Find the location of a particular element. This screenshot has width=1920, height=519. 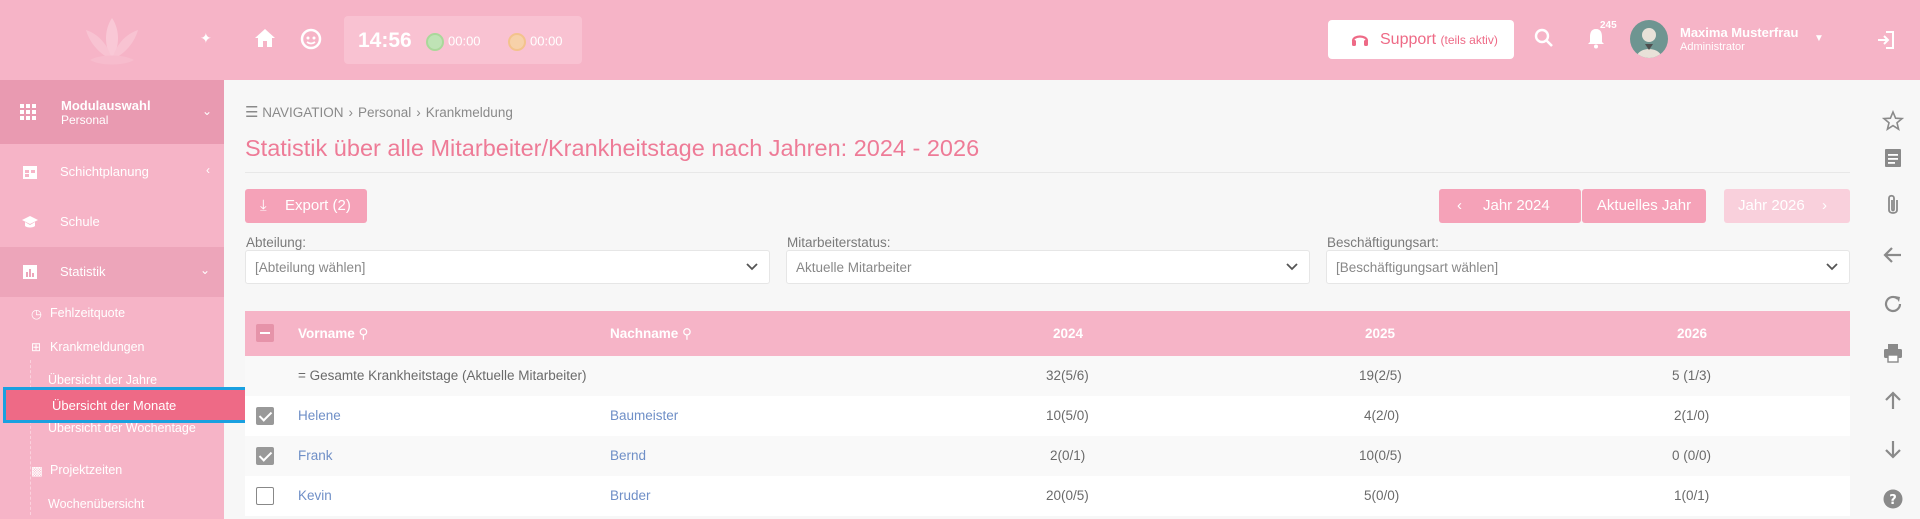

status-value: Aktuelle Mitarbeiter is located at coordinates (854, 267).